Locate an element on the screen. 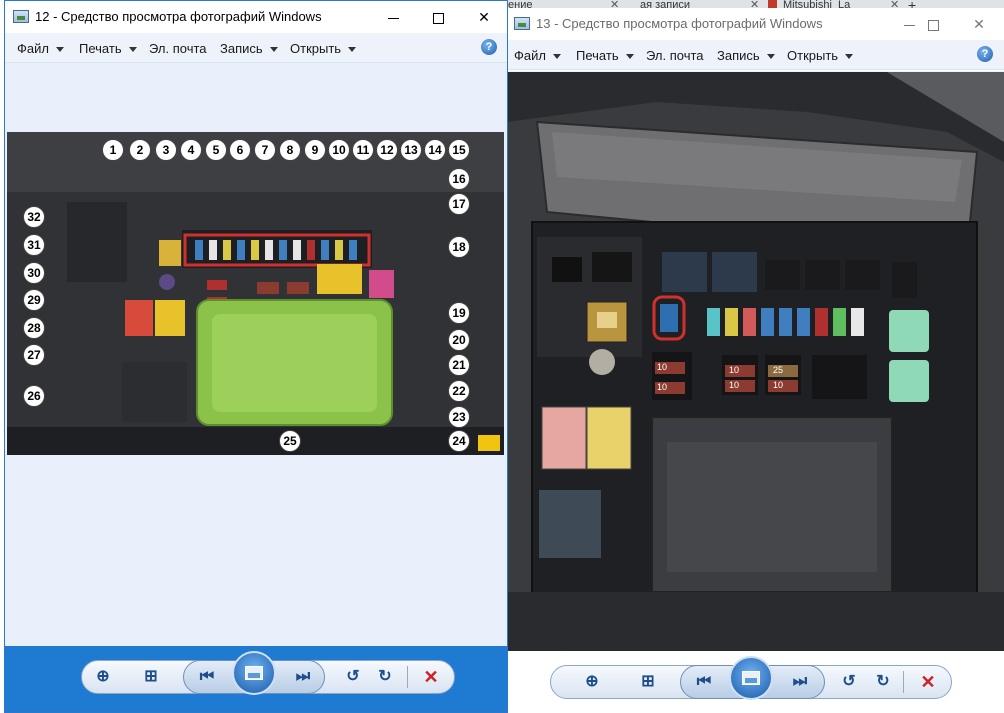 The image size is (1004, 713). callout-8: 8 is located at coordinates (290, 150).